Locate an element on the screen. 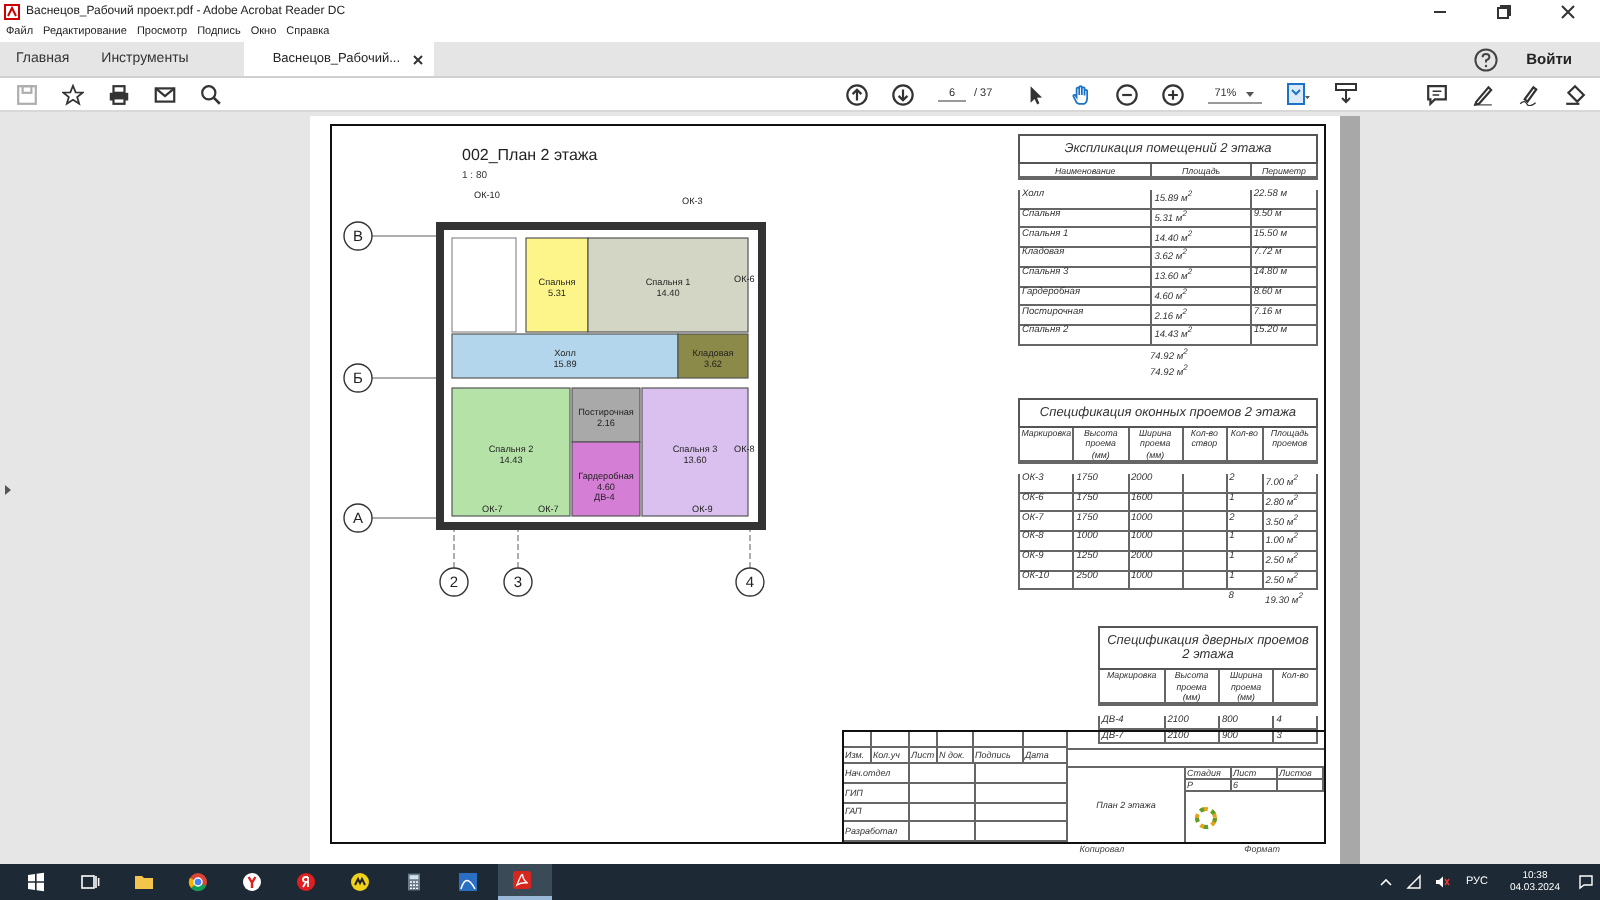 The width and height of the screenshot is (1600, 900). company-logo-icon is located at coordinates (1206, 817).